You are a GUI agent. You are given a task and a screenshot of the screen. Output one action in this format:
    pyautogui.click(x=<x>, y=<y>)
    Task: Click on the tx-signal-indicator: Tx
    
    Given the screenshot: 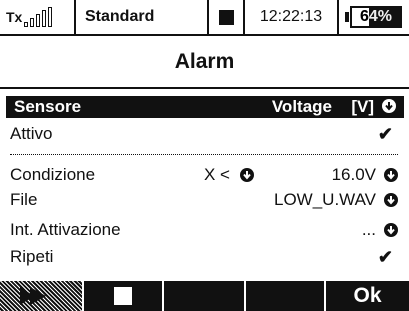 What is the action you would take?
    pyautogui.click(x=38, y=17)
    